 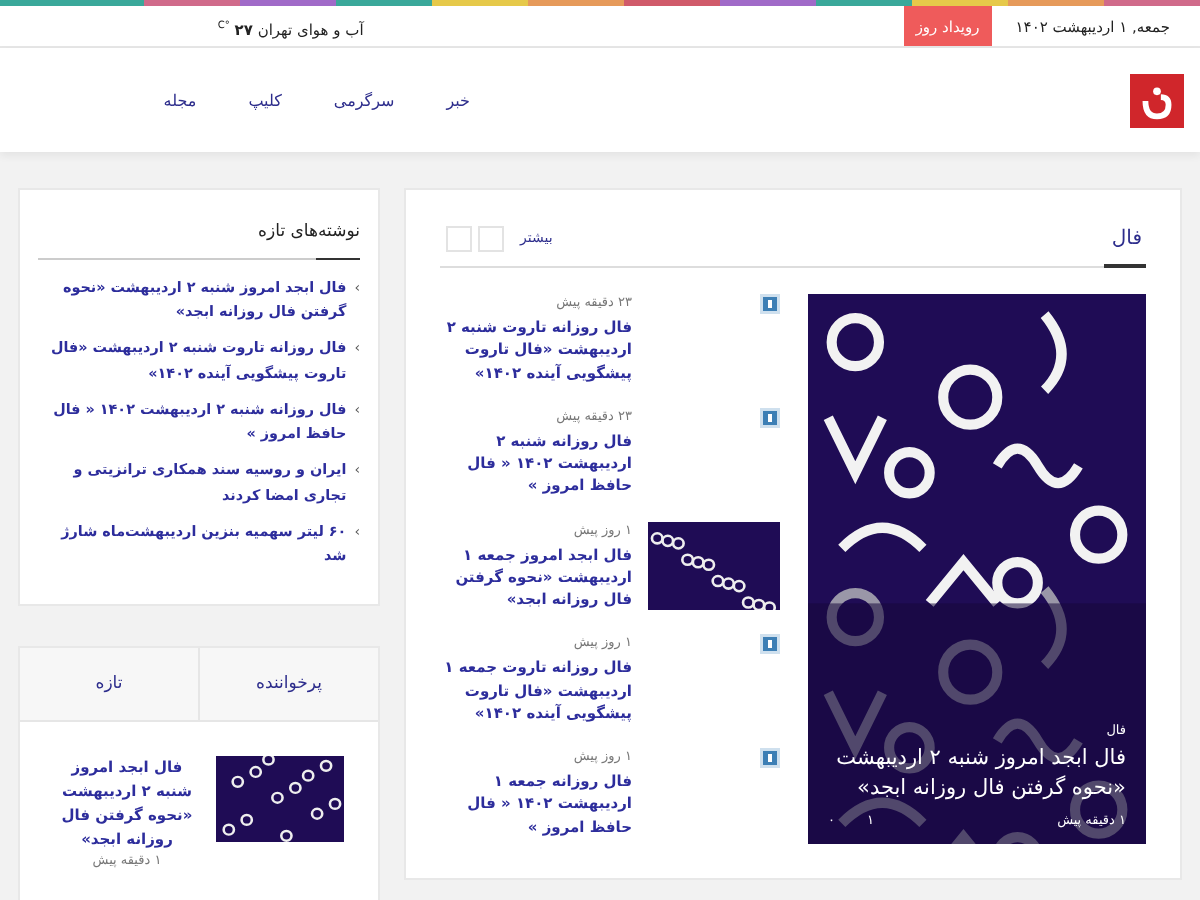 I want to click on next-button, so click(x=459, y=238).